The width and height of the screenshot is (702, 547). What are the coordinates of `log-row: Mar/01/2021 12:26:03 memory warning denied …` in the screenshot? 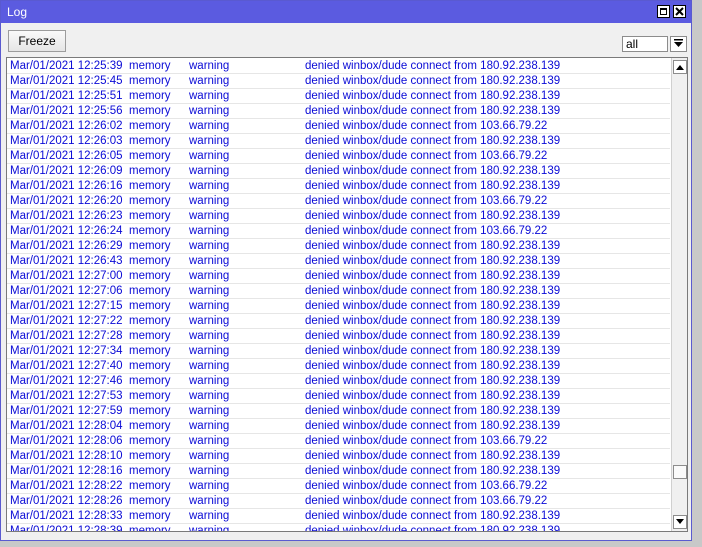 It's located at (338, 141).